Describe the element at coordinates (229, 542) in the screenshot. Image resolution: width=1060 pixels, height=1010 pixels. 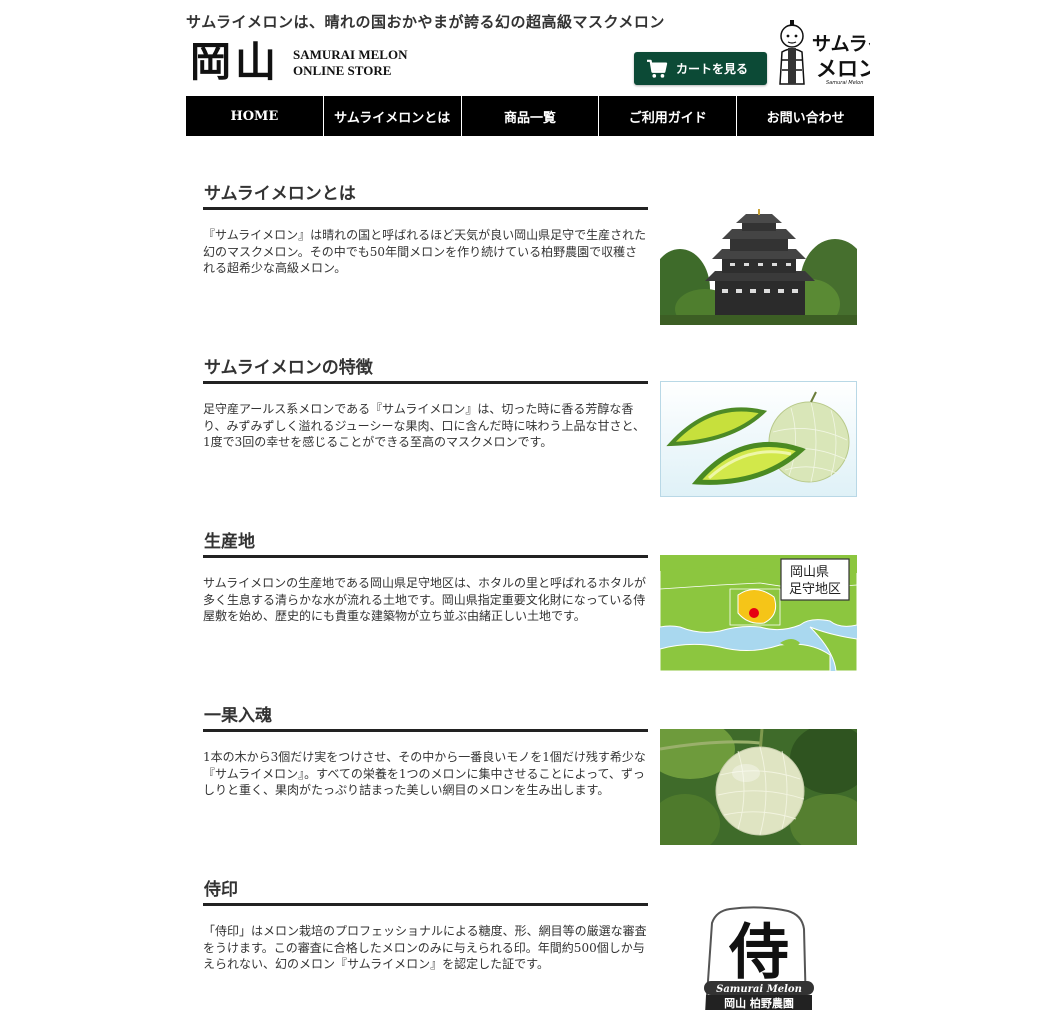
I see `section-title: 生産地` at that location.